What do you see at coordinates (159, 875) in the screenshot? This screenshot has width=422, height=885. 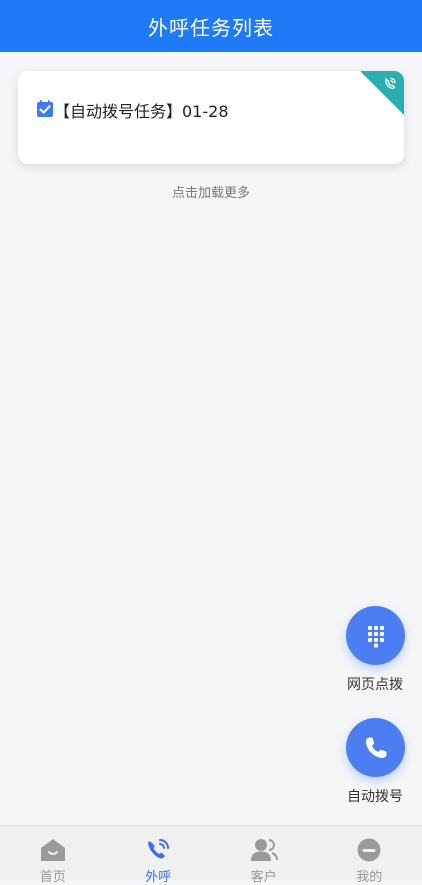 I see `tab-label-outbound-call: 外呼` at bounding box center [159, 875].